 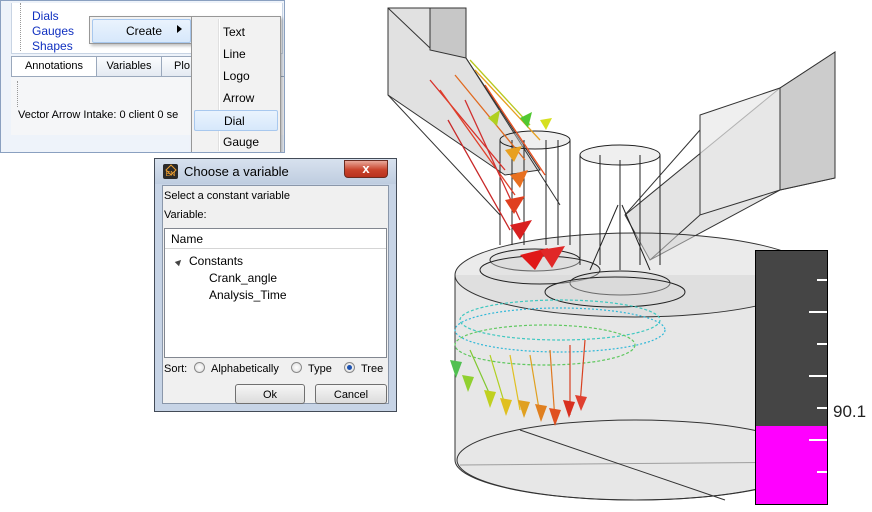 What do you see at coordinates (216, 261) in the screenshot?
I see `list-group-constants: Constants` at bounding box center [216, 261].